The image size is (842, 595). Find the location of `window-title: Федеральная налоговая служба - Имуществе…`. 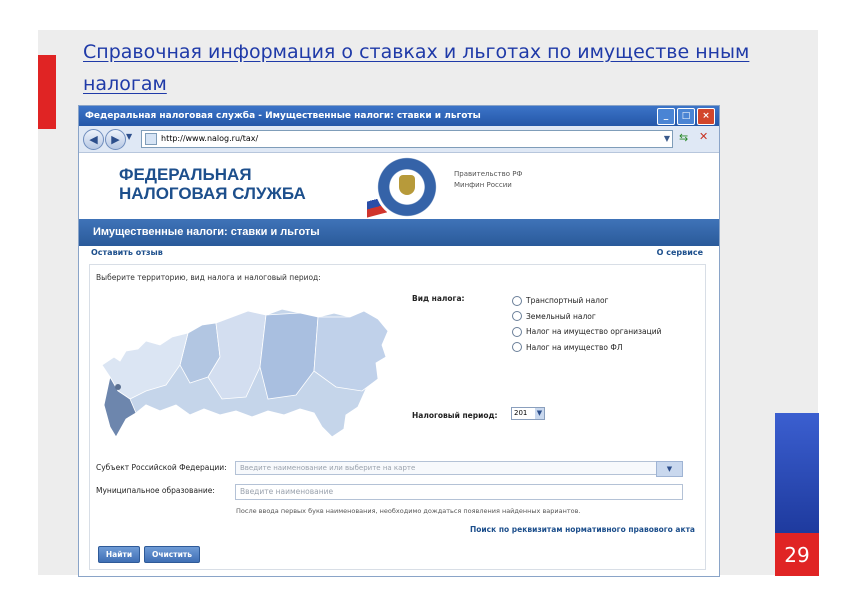

window-title: Федеральная налоговая служба - Имуществе… is located at coordinates (283, 116).